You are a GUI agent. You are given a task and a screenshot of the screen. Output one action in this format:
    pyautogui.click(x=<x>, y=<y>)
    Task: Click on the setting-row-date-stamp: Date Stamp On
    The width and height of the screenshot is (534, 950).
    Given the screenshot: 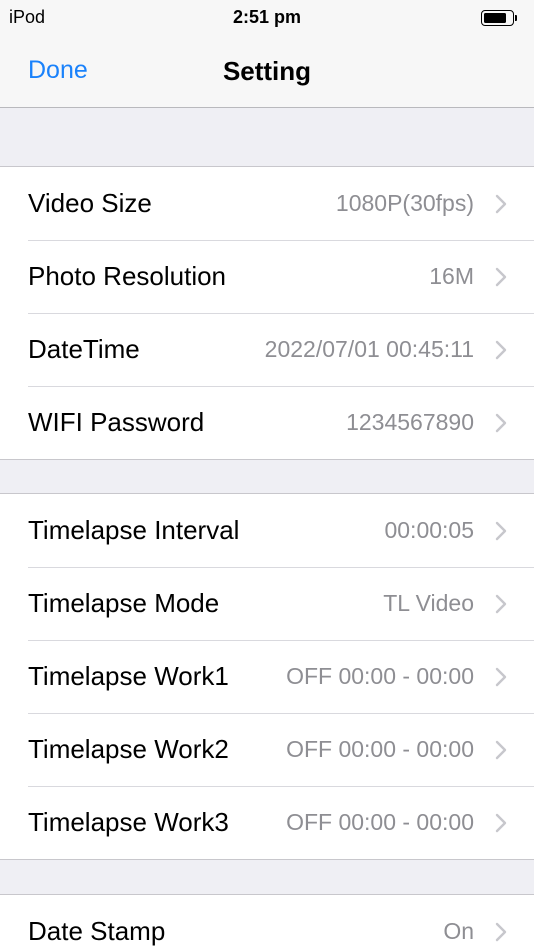 What is the action you would take?
    pyautogui.click(x=267, y=922)
    